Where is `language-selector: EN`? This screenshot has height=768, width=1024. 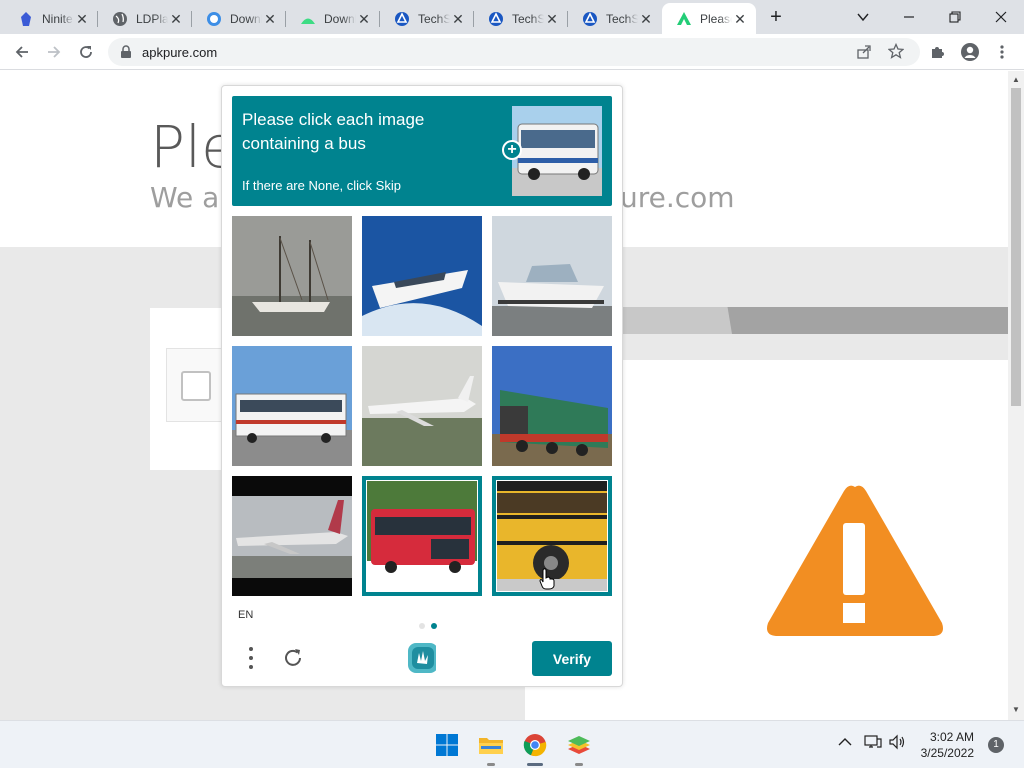 language-selector: EN is located at coordinates (245, 615).